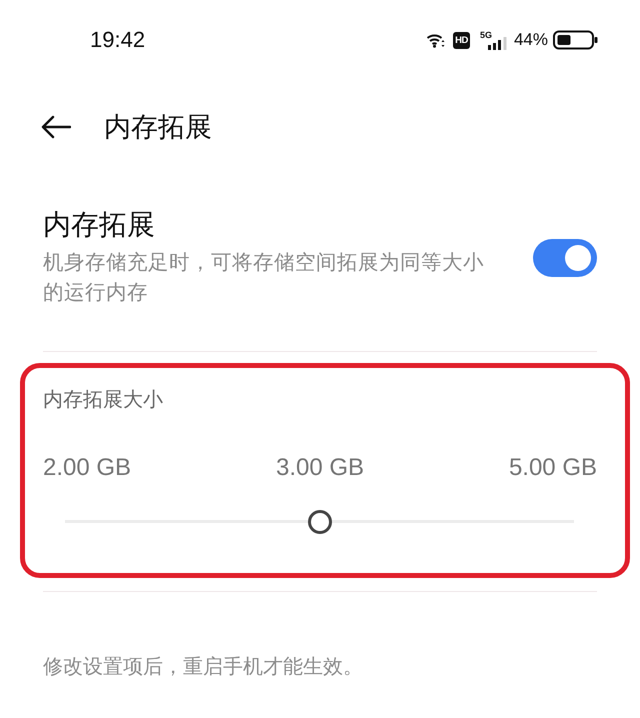 The width and height of the screenshot is (640, 718). What do you see at coordinates (461, 40) in the screenshot?
I see `hd-badge: HD` at bounding box center [461, 40].